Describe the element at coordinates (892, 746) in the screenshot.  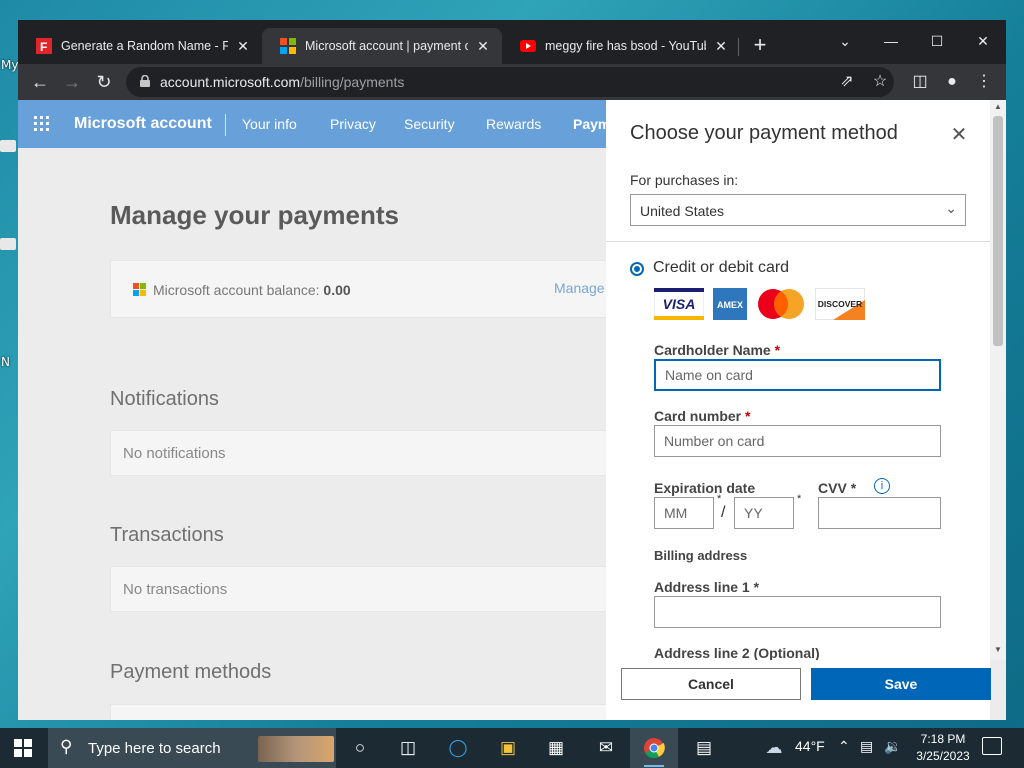
I see `volume-icon: 🔉` at that location.